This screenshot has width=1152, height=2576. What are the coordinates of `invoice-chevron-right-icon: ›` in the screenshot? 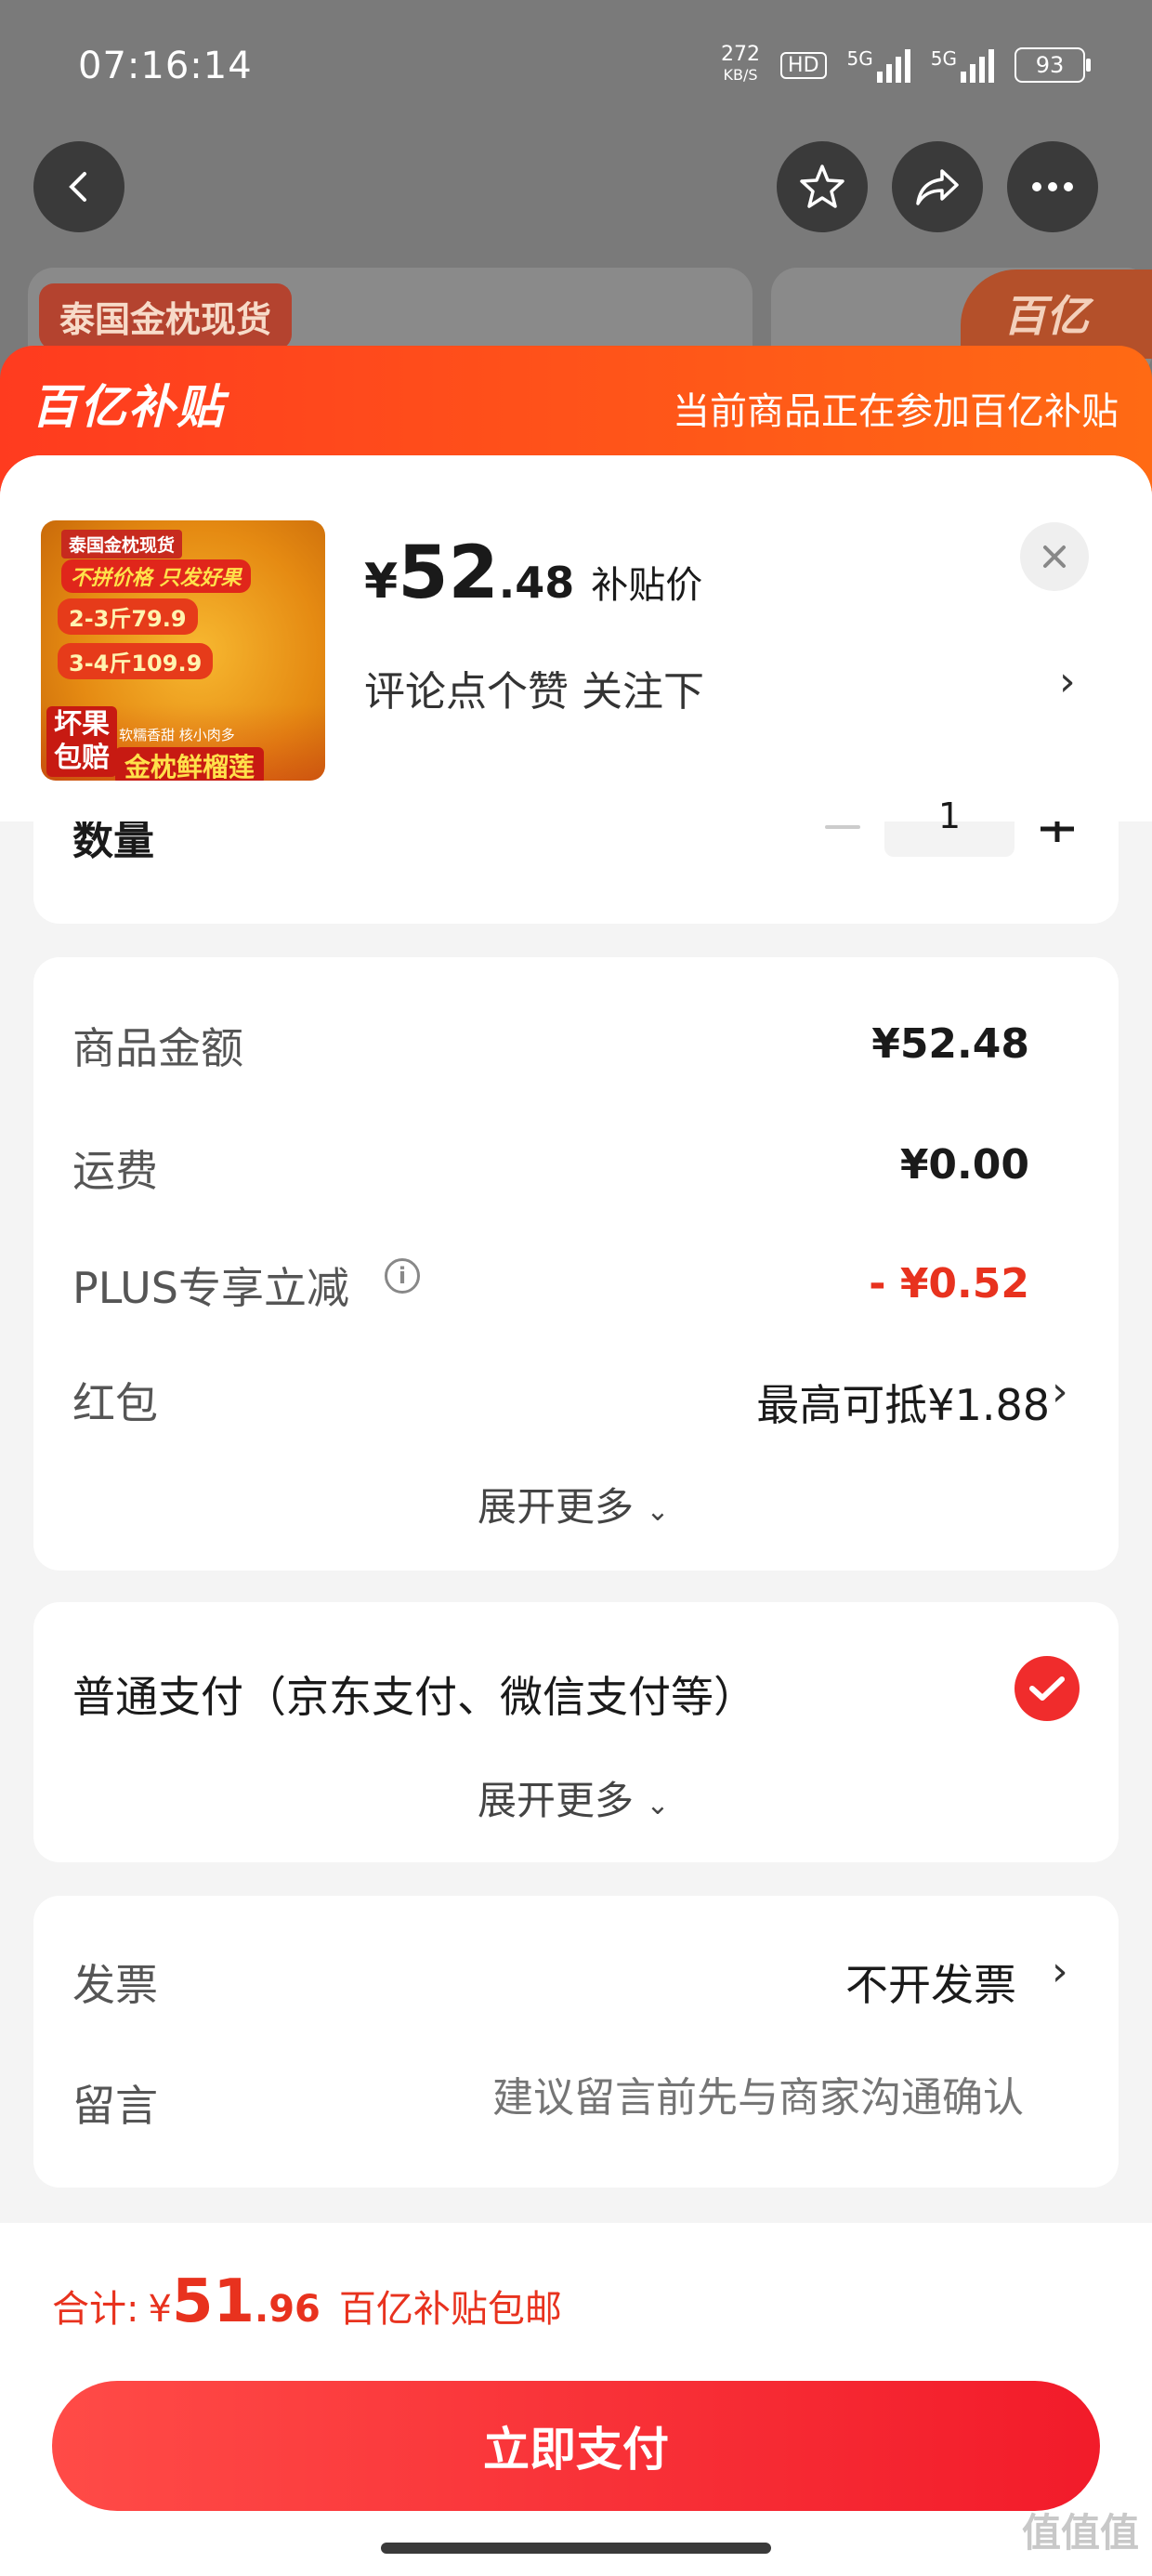 It's located at (1060, 1971).